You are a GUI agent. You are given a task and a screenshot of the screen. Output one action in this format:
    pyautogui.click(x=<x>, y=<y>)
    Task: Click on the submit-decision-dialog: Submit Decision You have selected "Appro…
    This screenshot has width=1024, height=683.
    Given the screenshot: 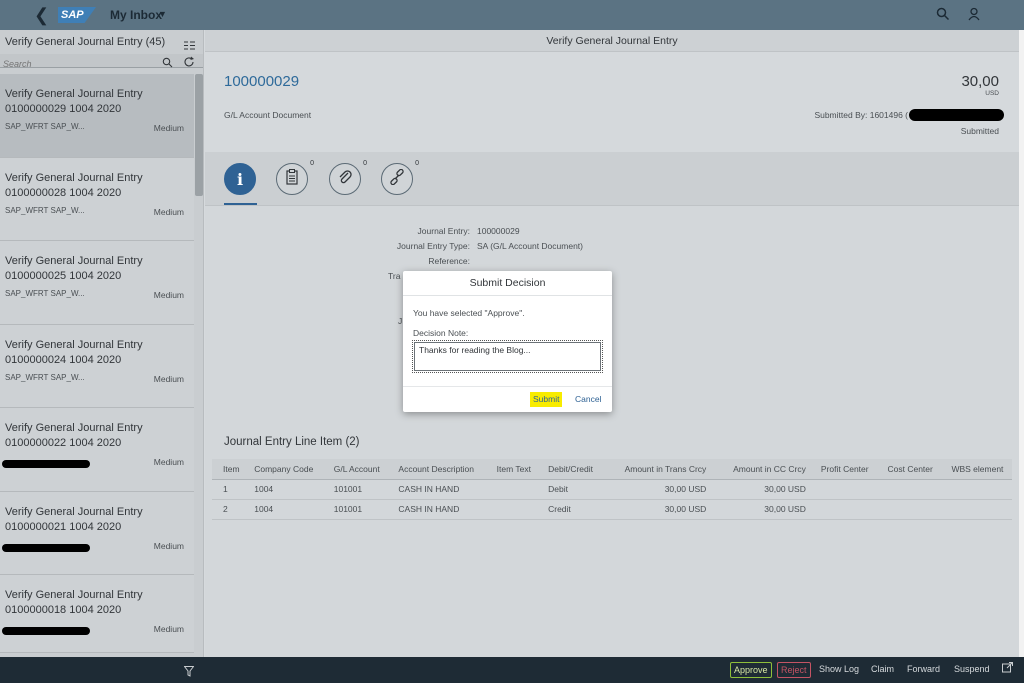 What is the action you would take?
    pyautogui.click(x=507, y=341)
    